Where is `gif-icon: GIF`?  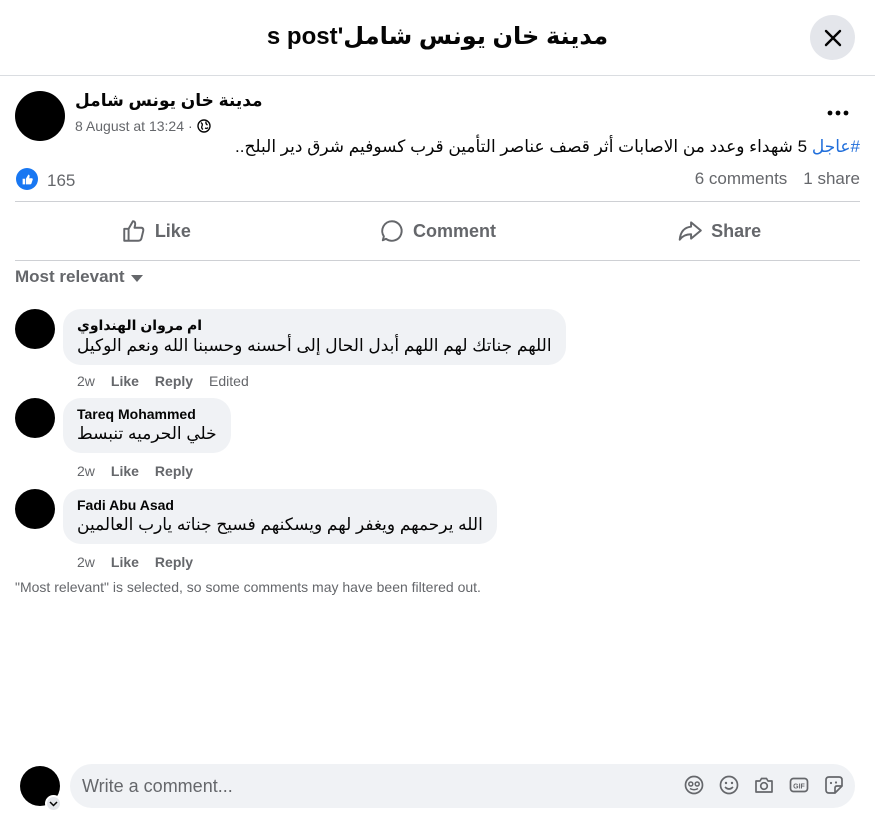 gif-icon: GIF is located at coordinates (799, 785).